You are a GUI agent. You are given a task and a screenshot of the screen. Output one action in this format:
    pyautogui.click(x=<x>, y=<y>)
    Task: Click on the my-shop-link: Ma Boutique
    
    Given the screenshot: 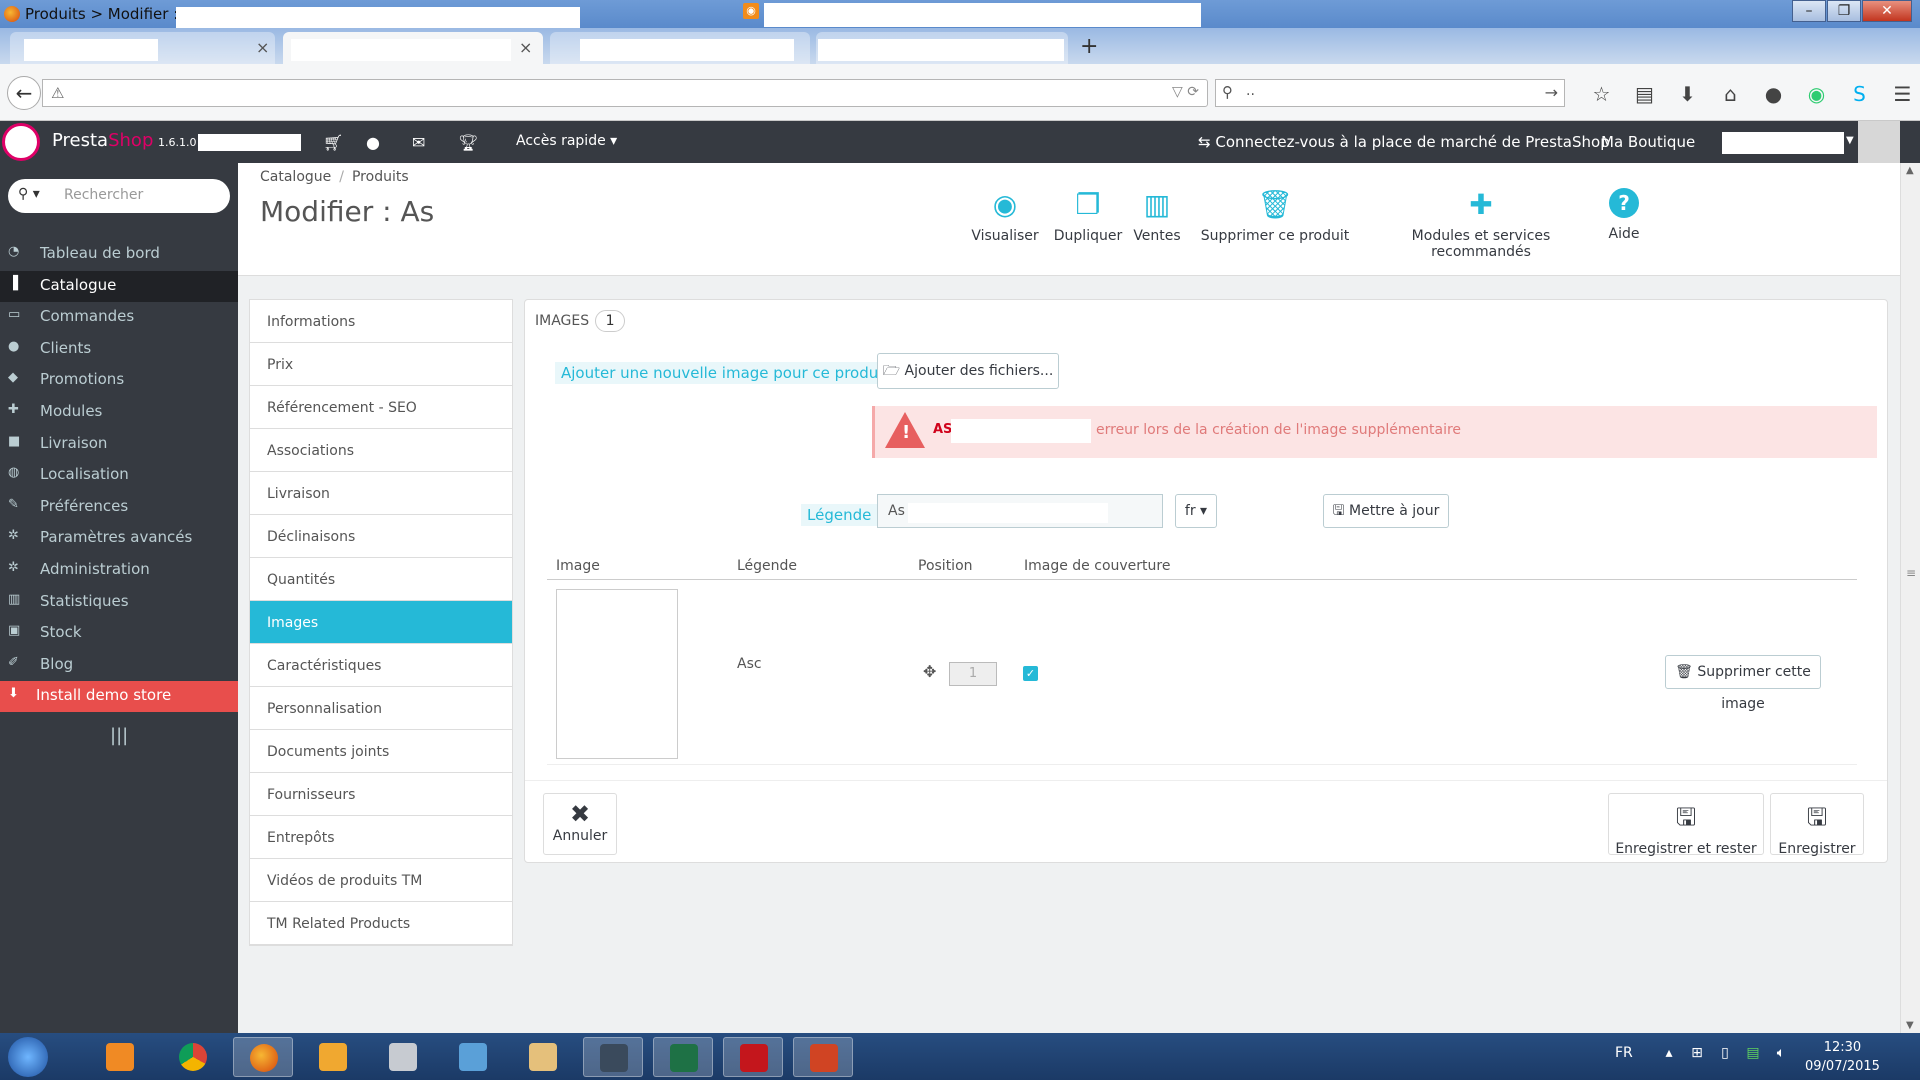 What is the action you would take?
    pyautogui.click(x=1648, y=142)
    